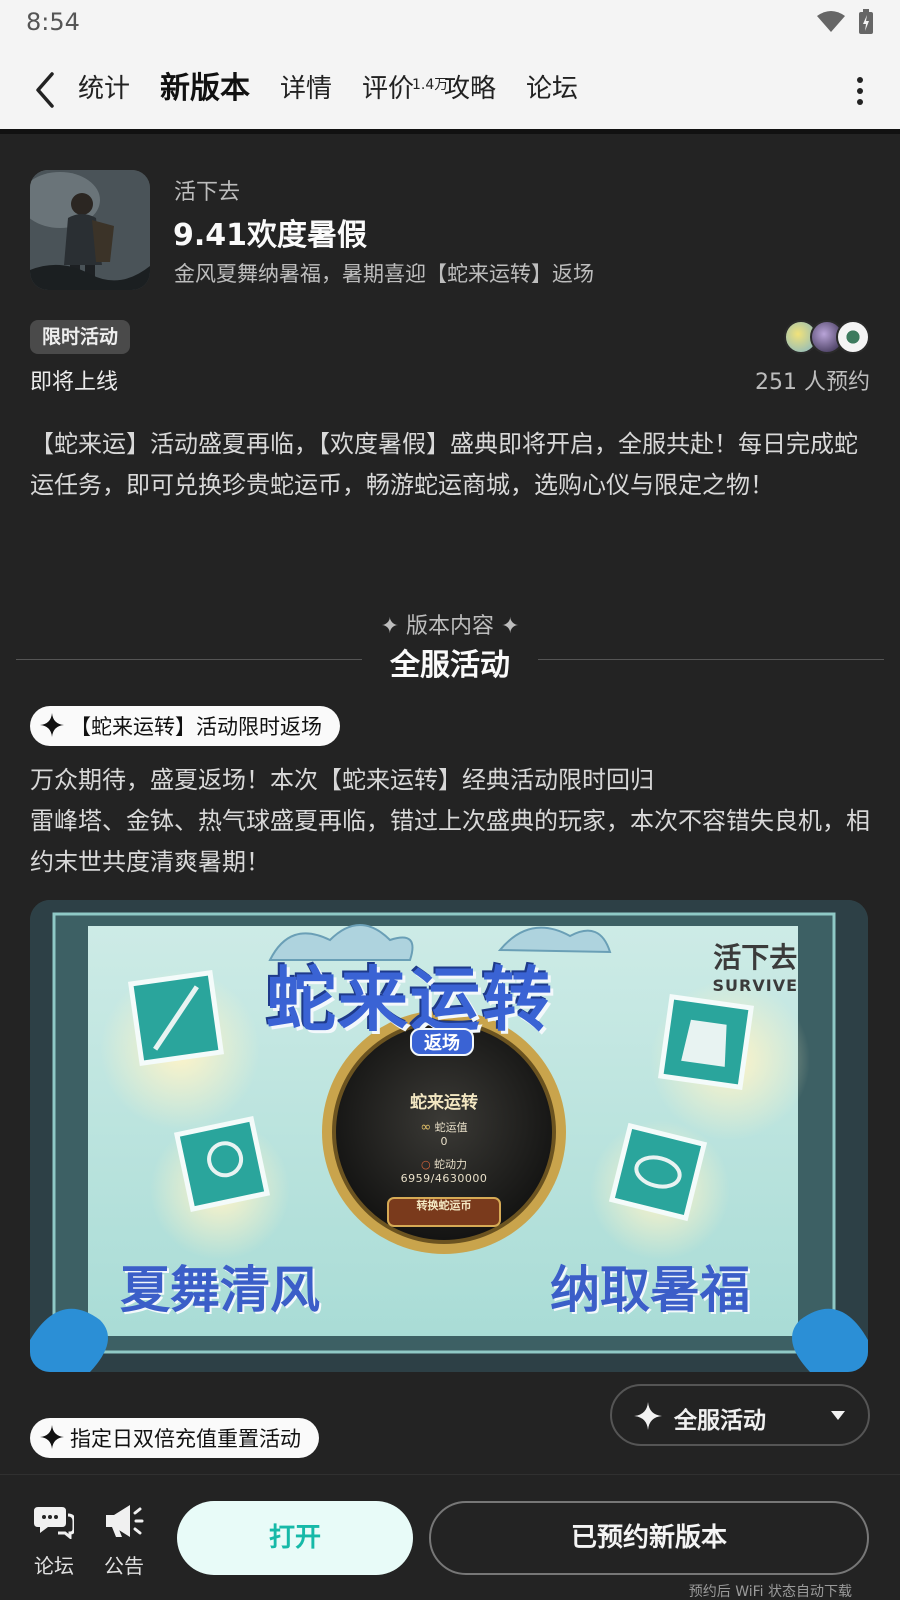 This screenshot has width=900, height=1600. What do you see at coordinates (384, 274) in the screenshot?
I see `version-subtitle: 金风夏舞纳暑福，暑期喜迎【蛇来运转】返场` at bounding box center [384, 274].